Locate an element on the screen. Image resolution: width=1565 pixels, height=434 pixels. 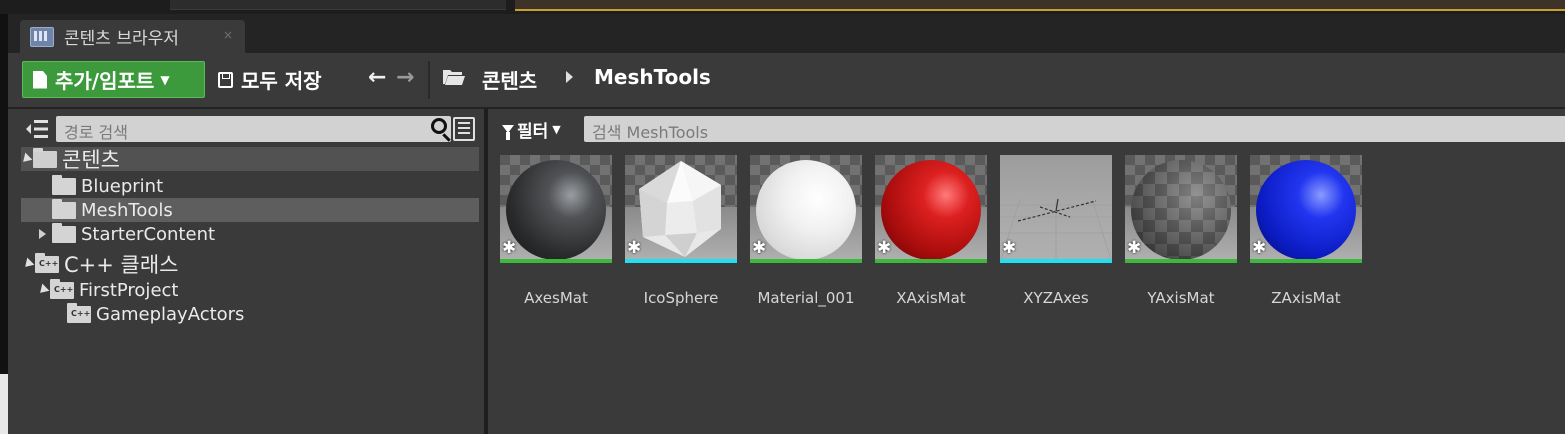
tree-item-startercontent: StarterContent is located at coordinates (259, 234).